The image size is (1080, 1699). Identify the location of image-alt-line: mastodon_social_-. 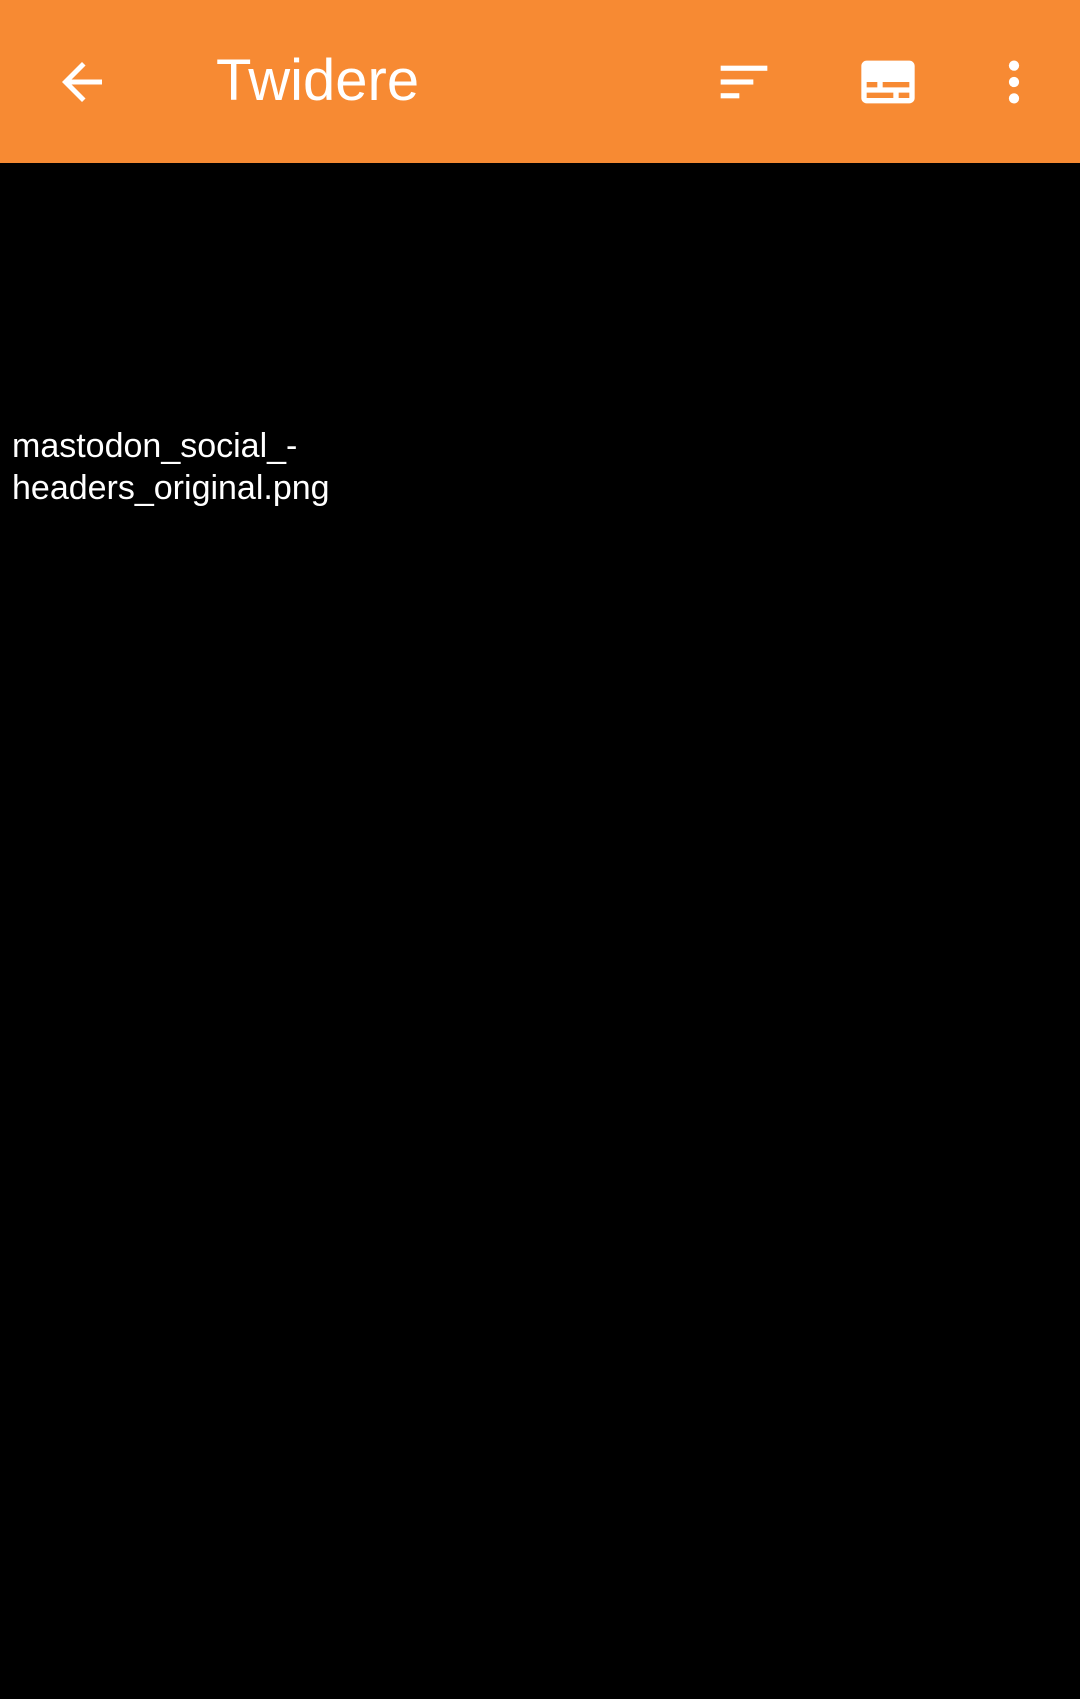
(155, 446).